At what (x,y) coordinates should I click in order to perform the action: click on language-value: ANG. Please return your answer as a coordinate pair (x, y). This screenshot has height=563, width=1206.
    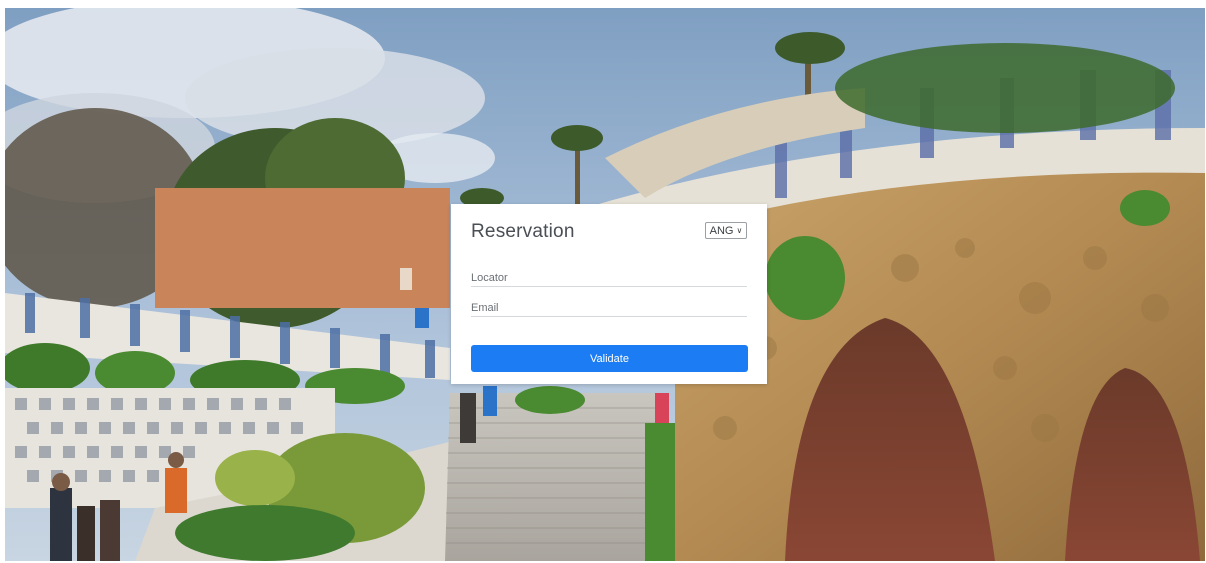
    Looking at the image, I should click on (721, 230).